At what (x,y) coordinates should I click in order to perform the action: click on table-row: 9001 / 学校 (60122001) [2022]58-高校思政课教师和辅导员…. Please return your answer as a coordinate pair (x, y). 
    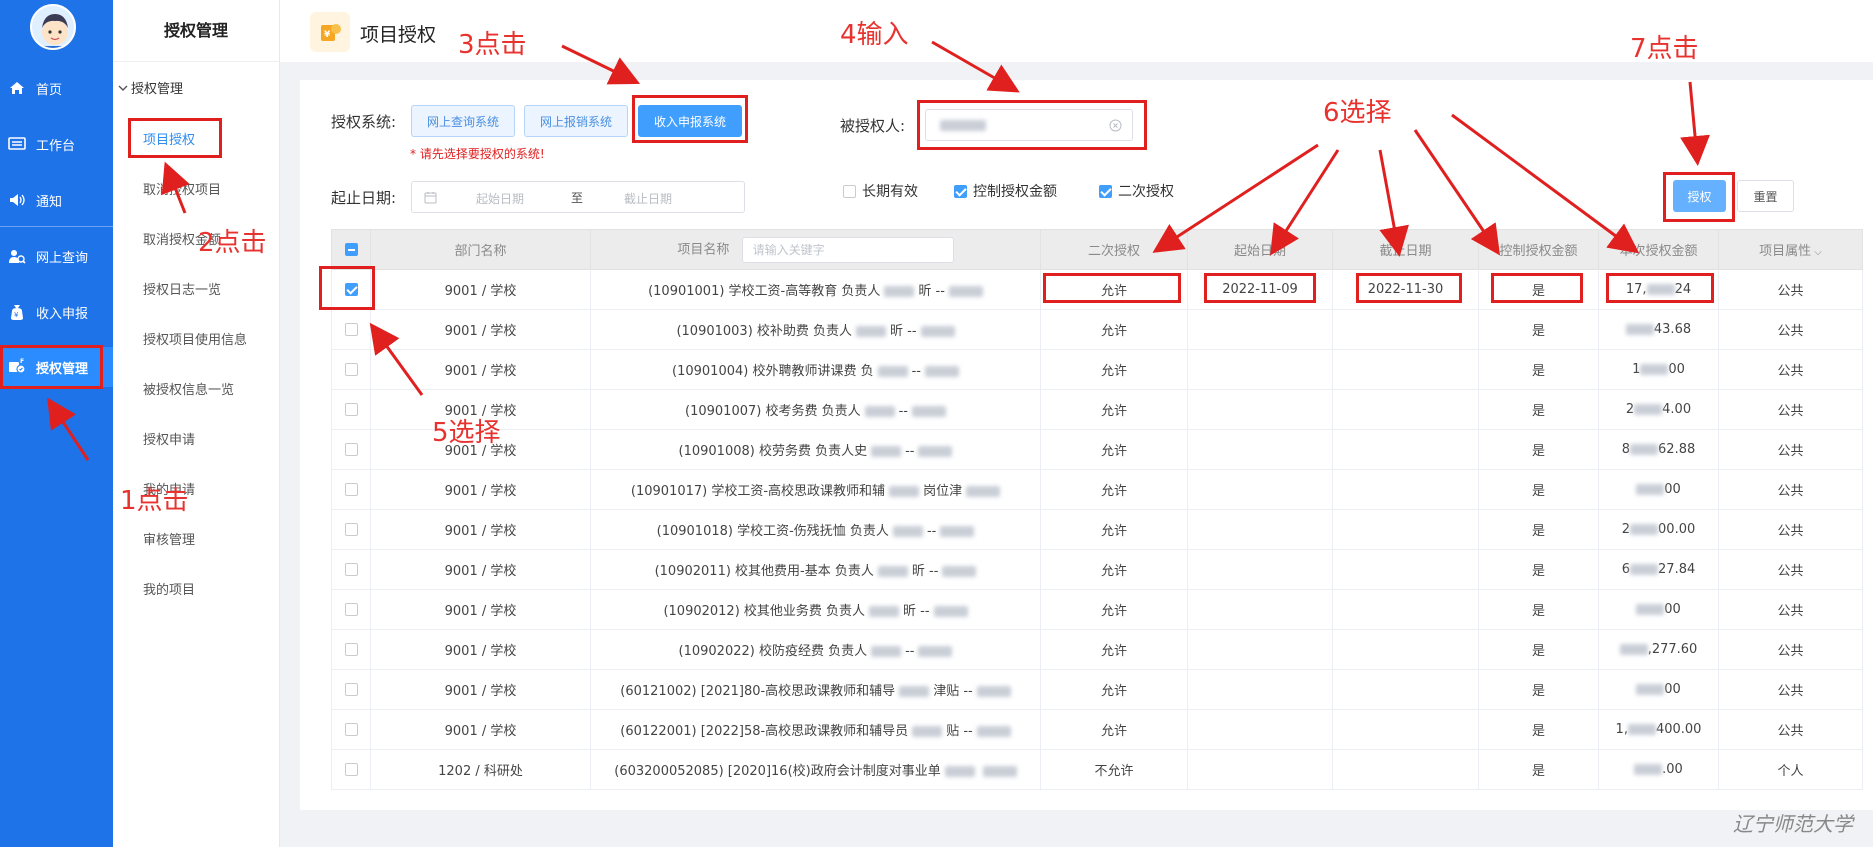
    Looking at the image, I should click on (1097, 729).